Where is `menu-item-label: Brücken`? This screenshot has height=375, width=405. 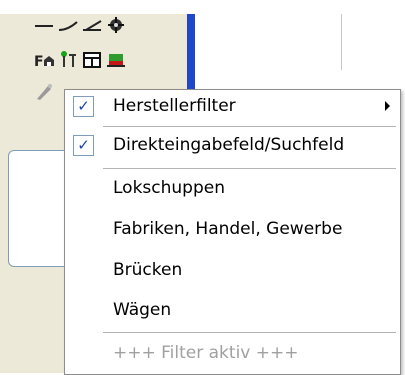
menu-item-label: Brücken is located at coordinates (148, 270).